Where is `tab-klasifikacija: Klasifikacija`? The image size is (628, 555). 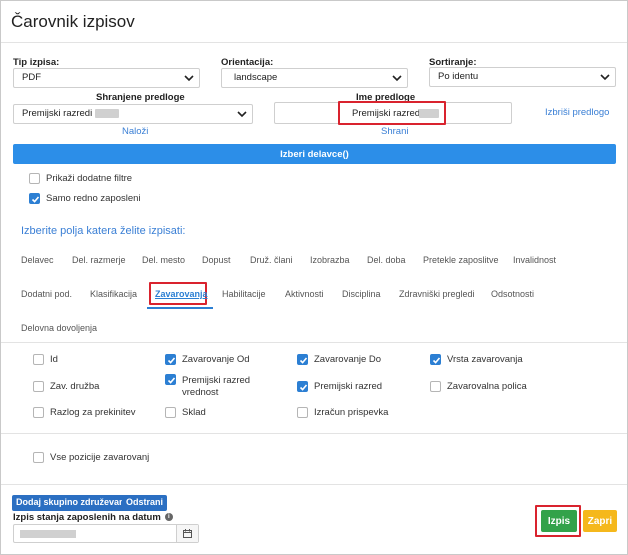 tab-klasifikacija: Klasifikacija is located at coordinates (113, 294).